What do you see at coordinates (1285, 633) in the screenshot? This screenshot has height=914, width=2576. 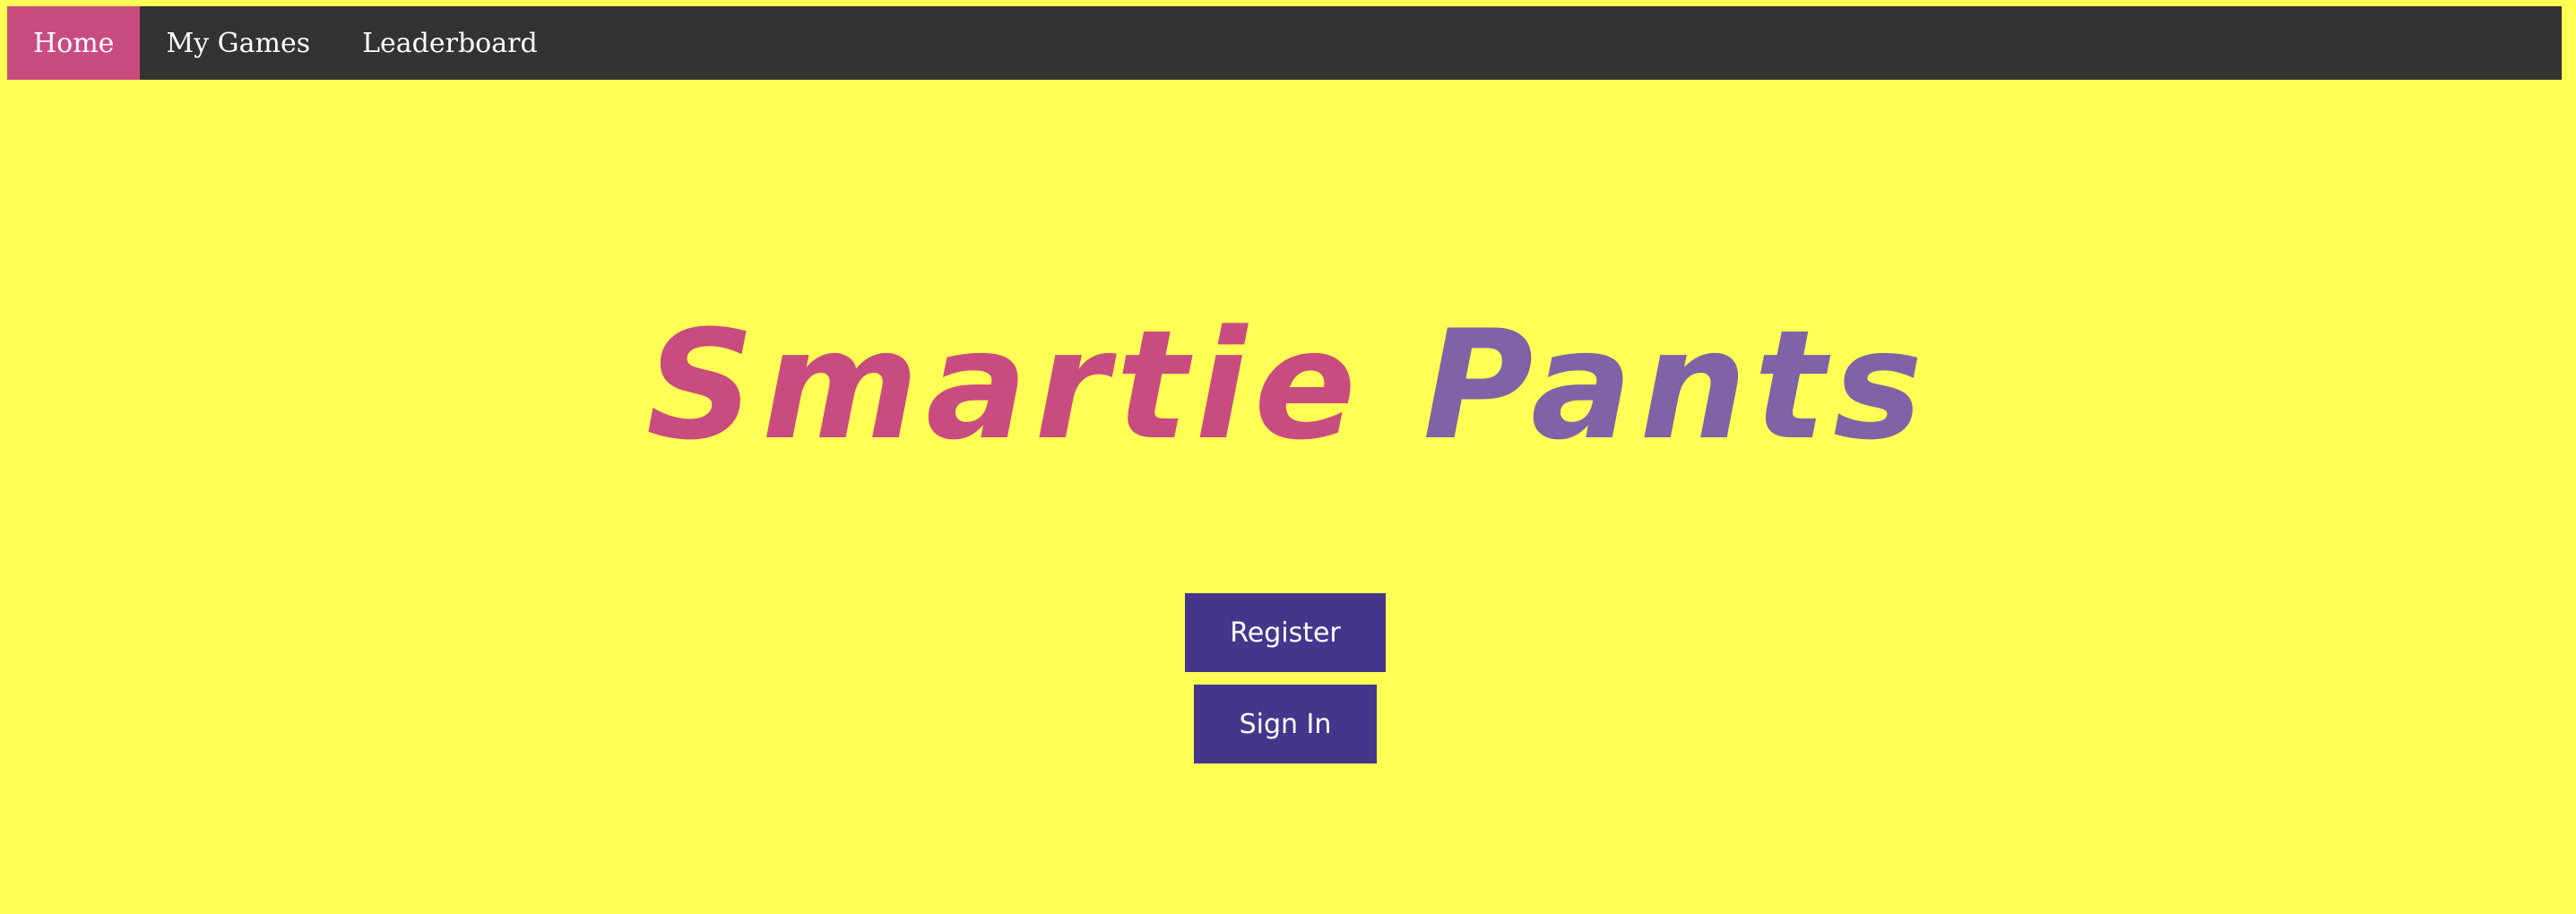 I see `register-button: Register` at bounding box center [1285, 633].